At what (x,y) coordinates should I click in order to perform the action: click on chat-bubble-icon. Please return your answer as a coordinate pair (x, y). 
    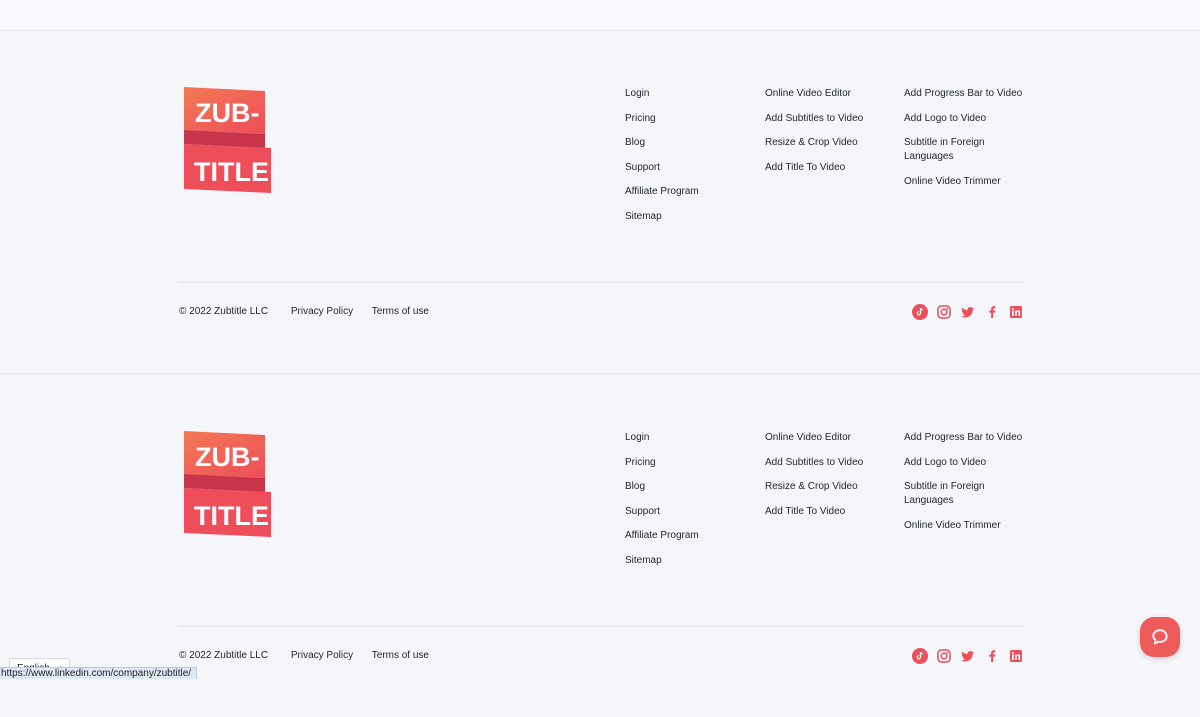
    Looking at the image, I should click on (1160, 637).